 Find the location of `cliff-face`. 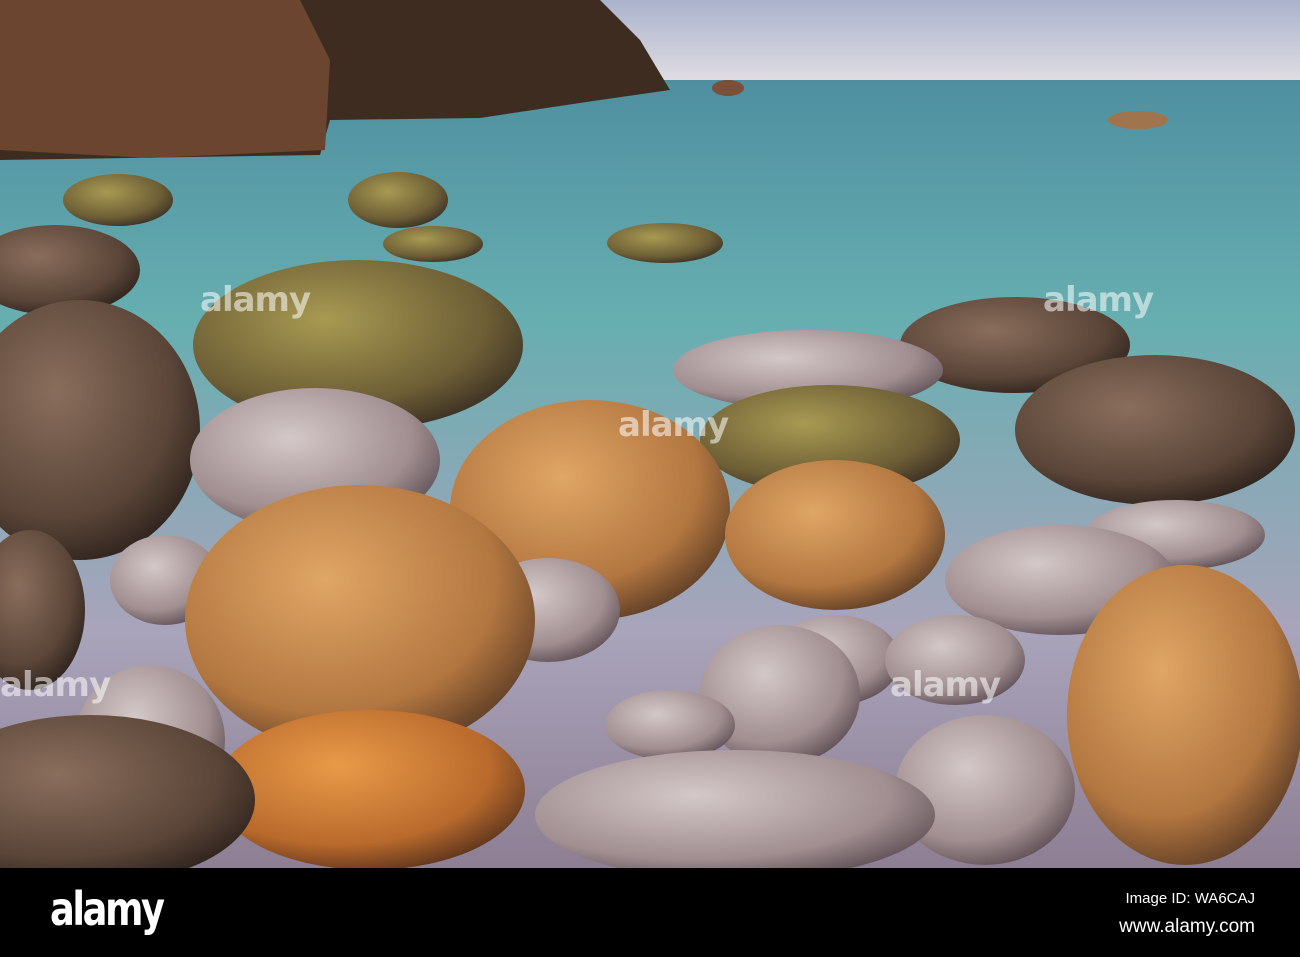

cliff-face is located at coordinates (165, 79).